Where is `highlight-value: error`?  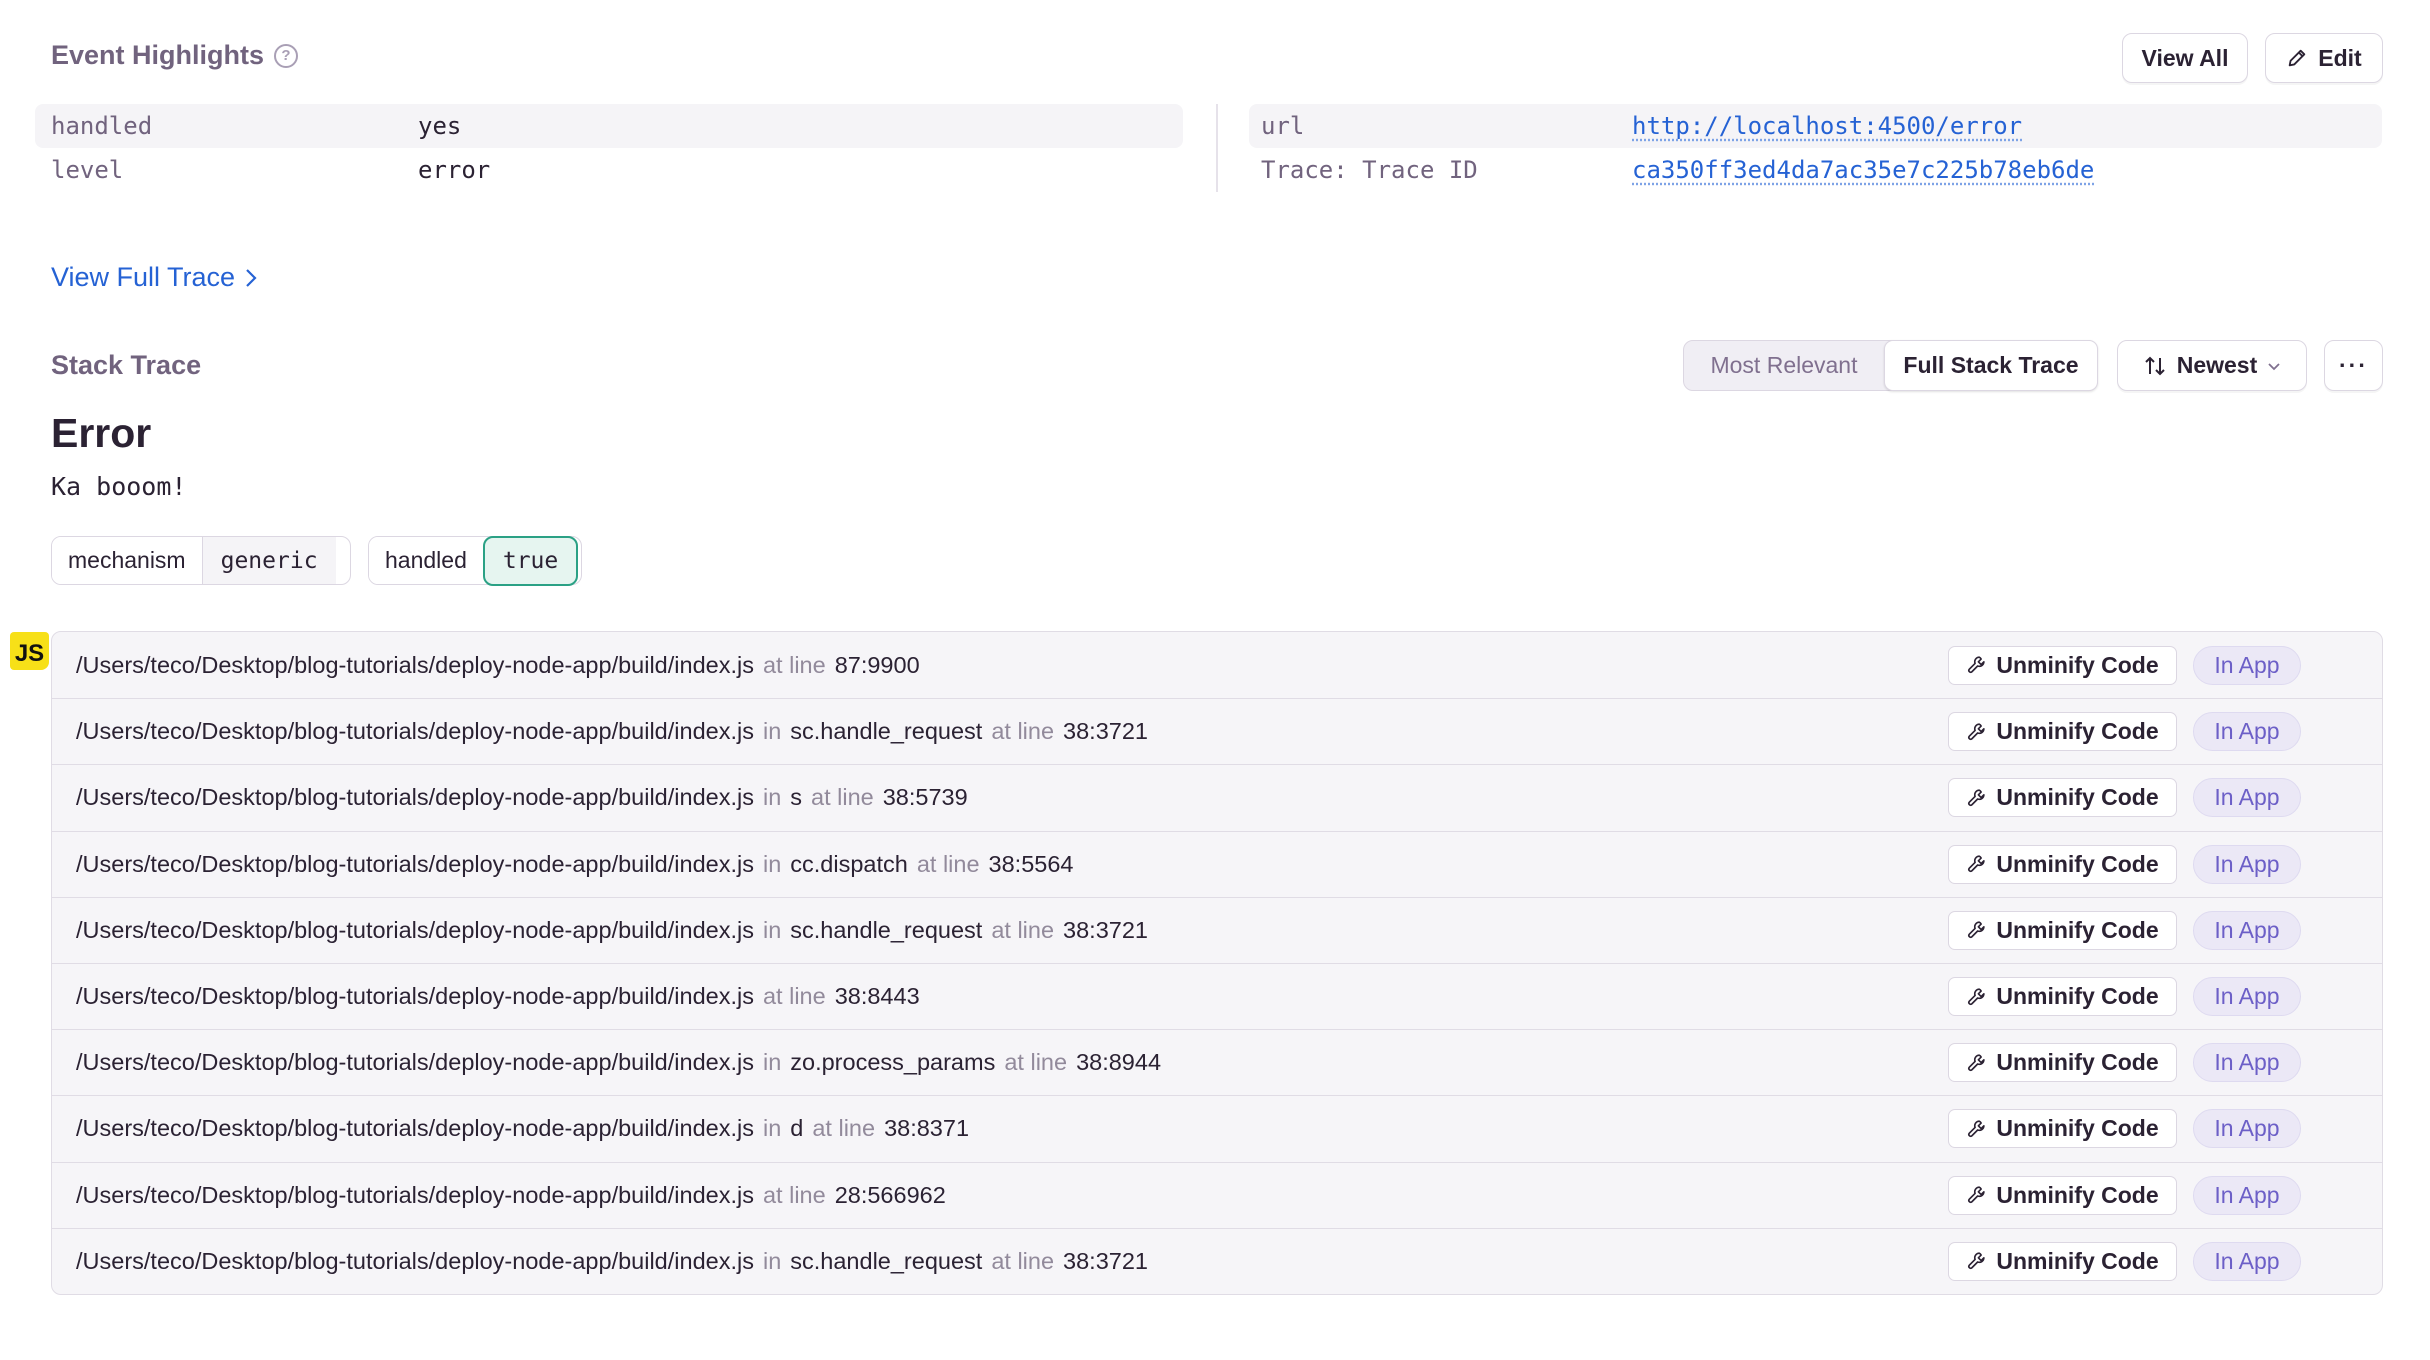 highlight-value: error is located at coordinates (454, 170).